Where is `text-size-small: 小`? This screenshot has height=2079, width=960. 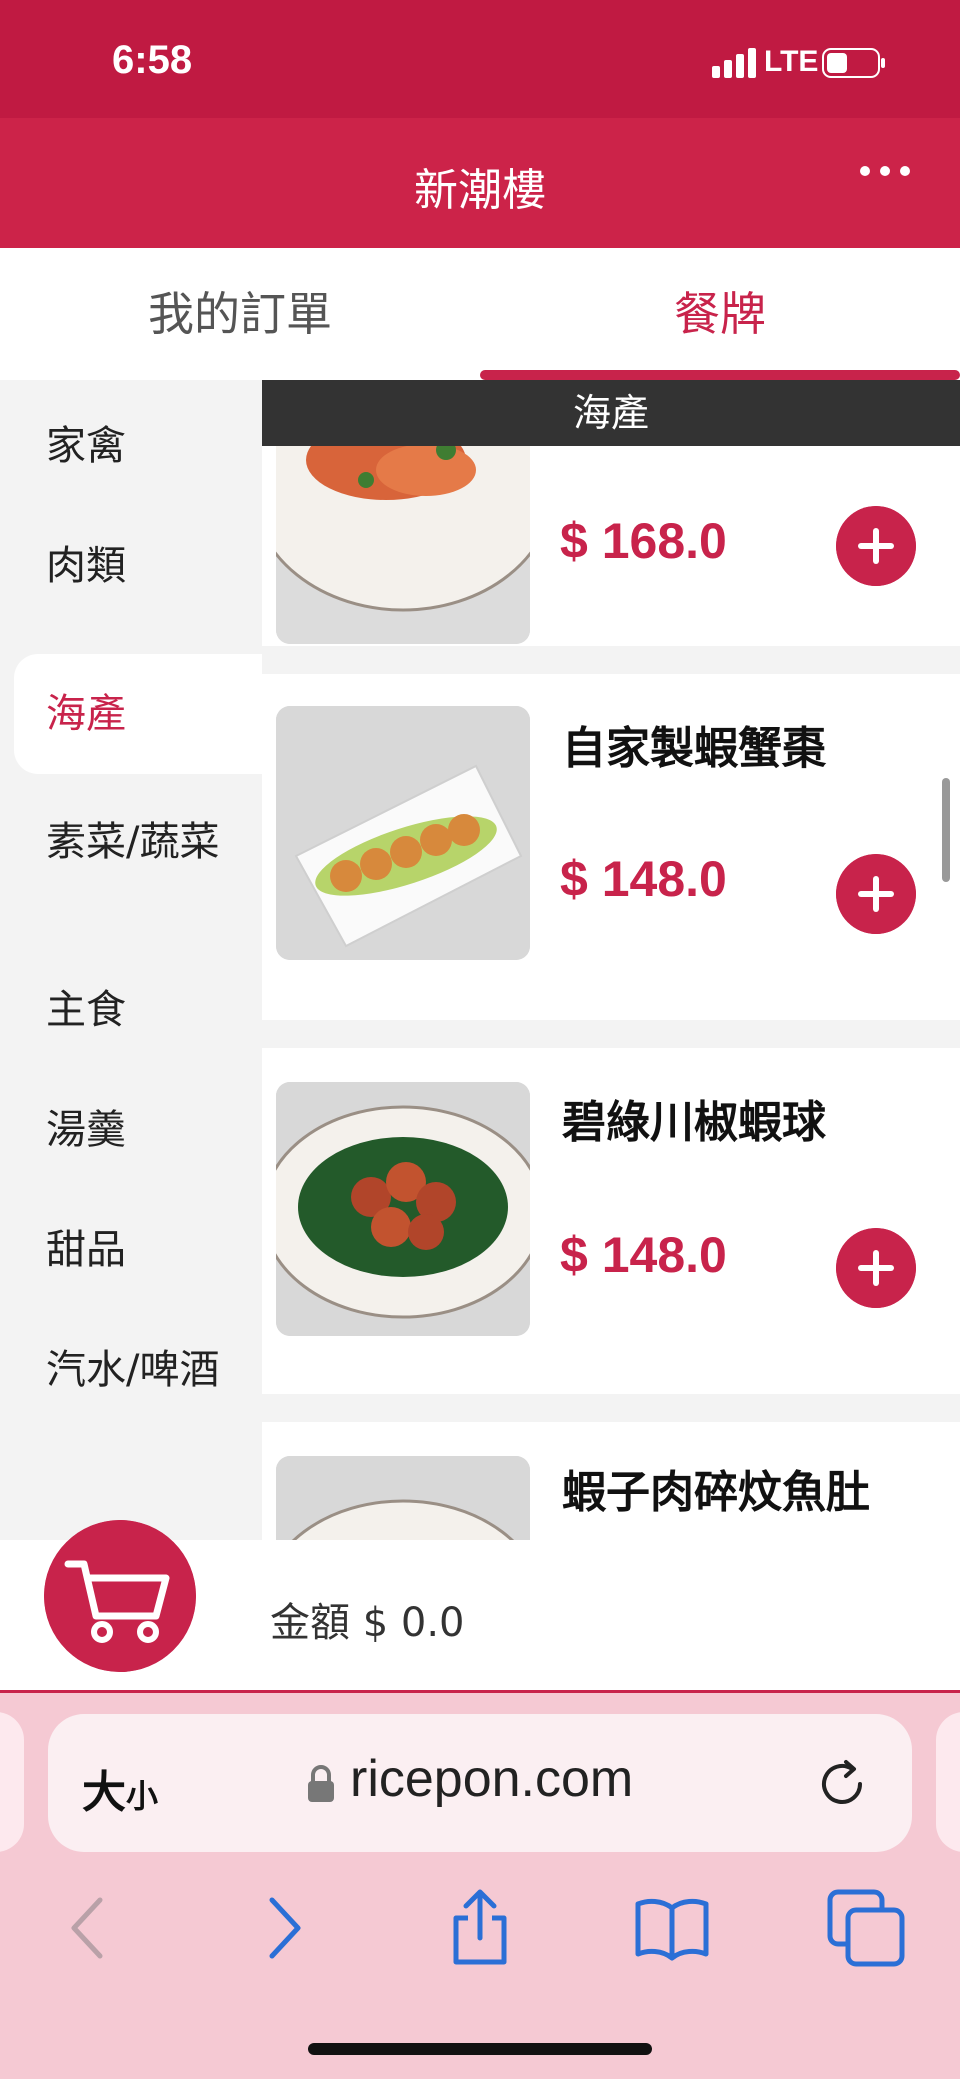 text-size-small: 小 is located at coordinates (142, 1796).